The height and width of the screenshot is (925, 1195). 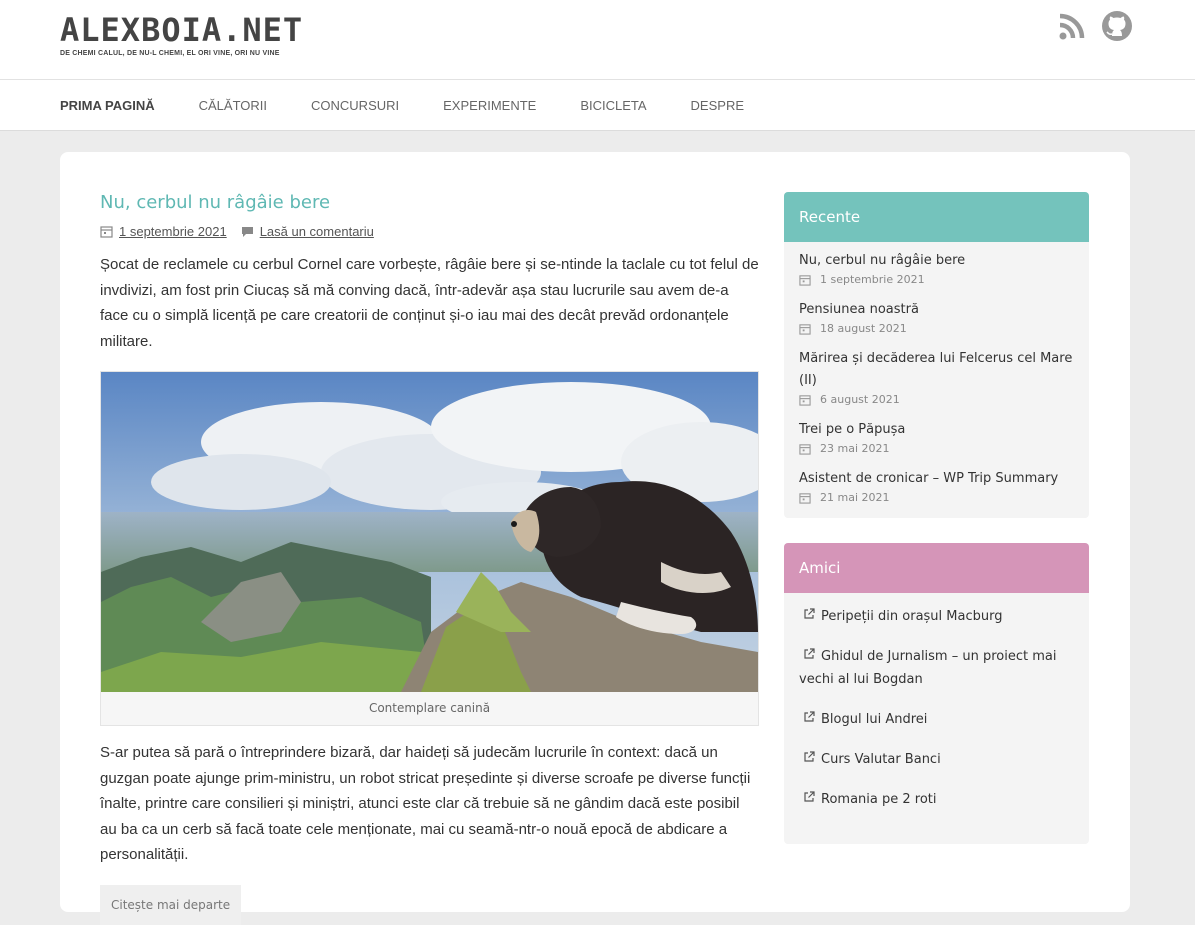 I want to click on list-item: Peripeții din orașul Macburg, so click(x=936, y=616).